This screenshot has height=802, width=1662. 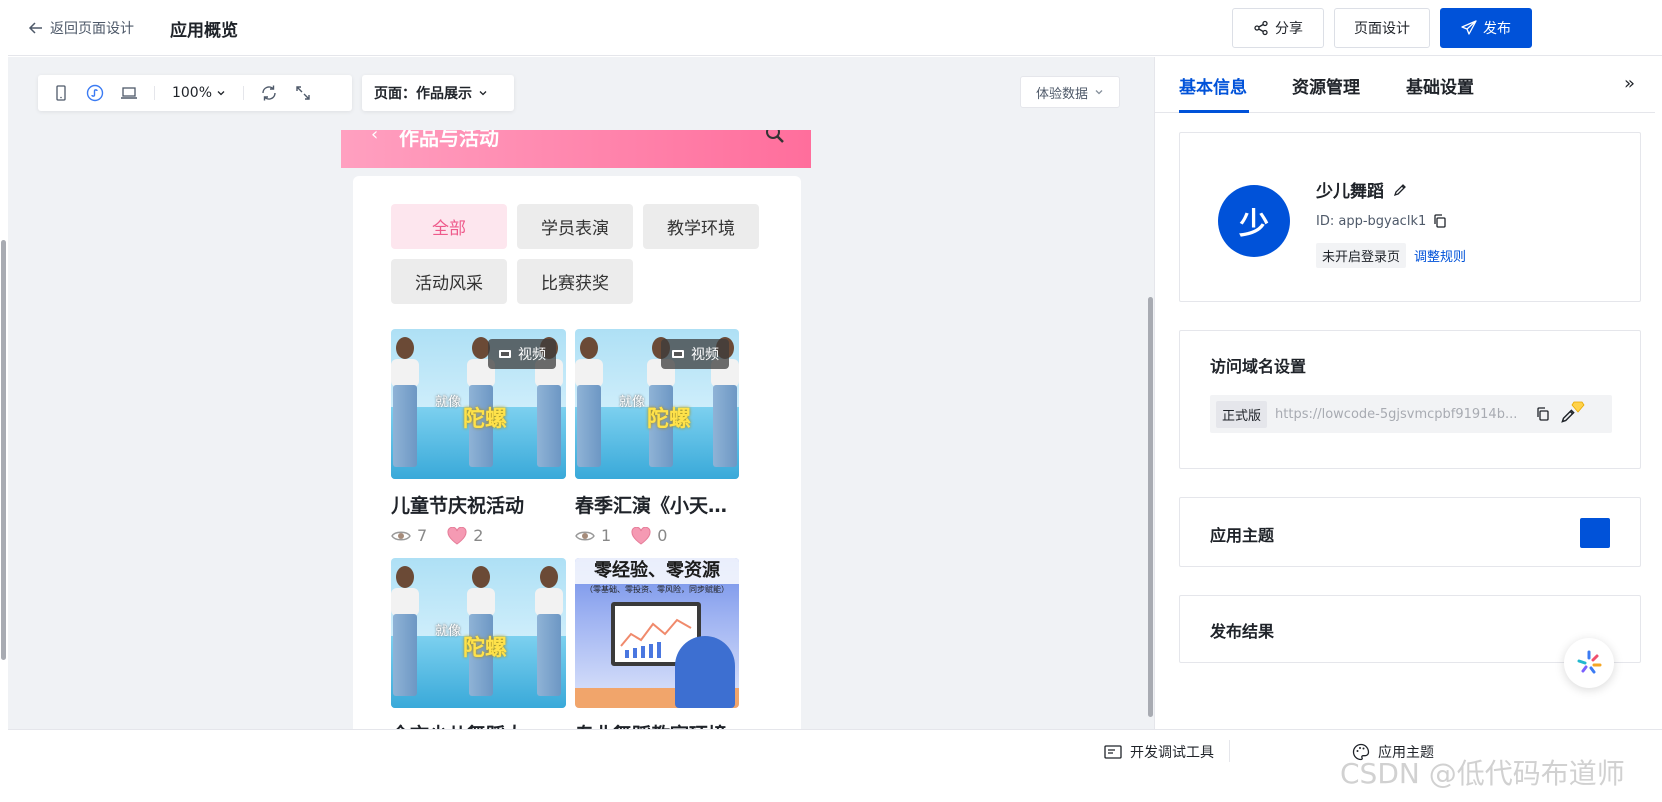 What do you see at coordinates (1229, 751) in the screenshot?
I see `status-divider` at bounding box center [1229, 751].